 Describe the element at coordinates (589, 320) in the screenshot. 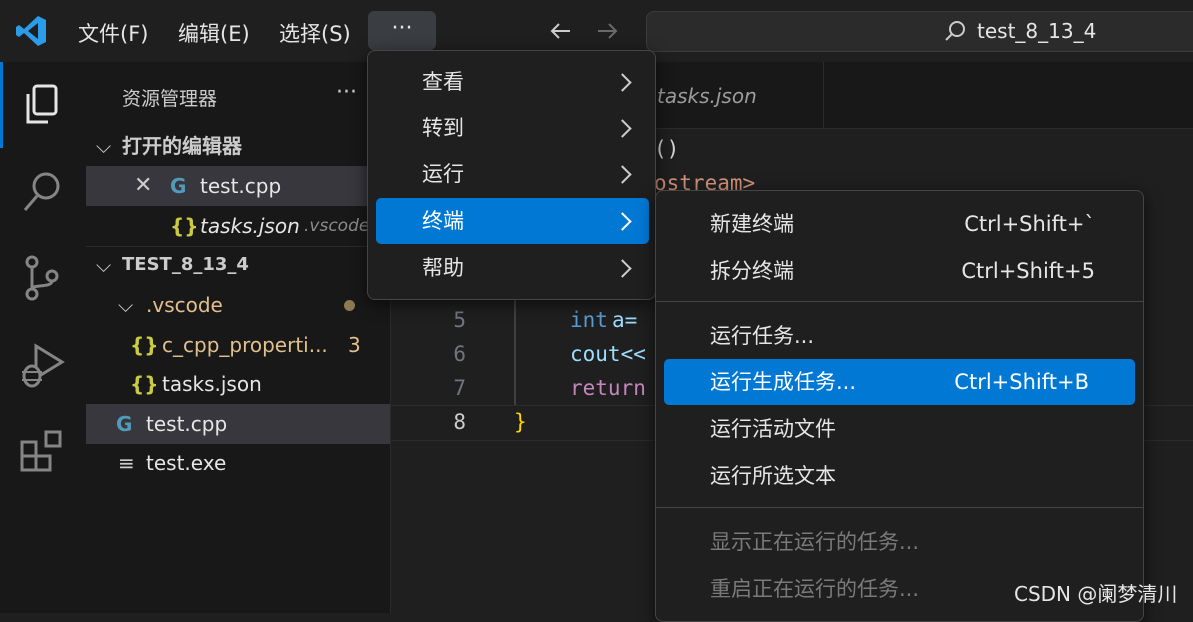

I see `code-keyword: int` at that location.